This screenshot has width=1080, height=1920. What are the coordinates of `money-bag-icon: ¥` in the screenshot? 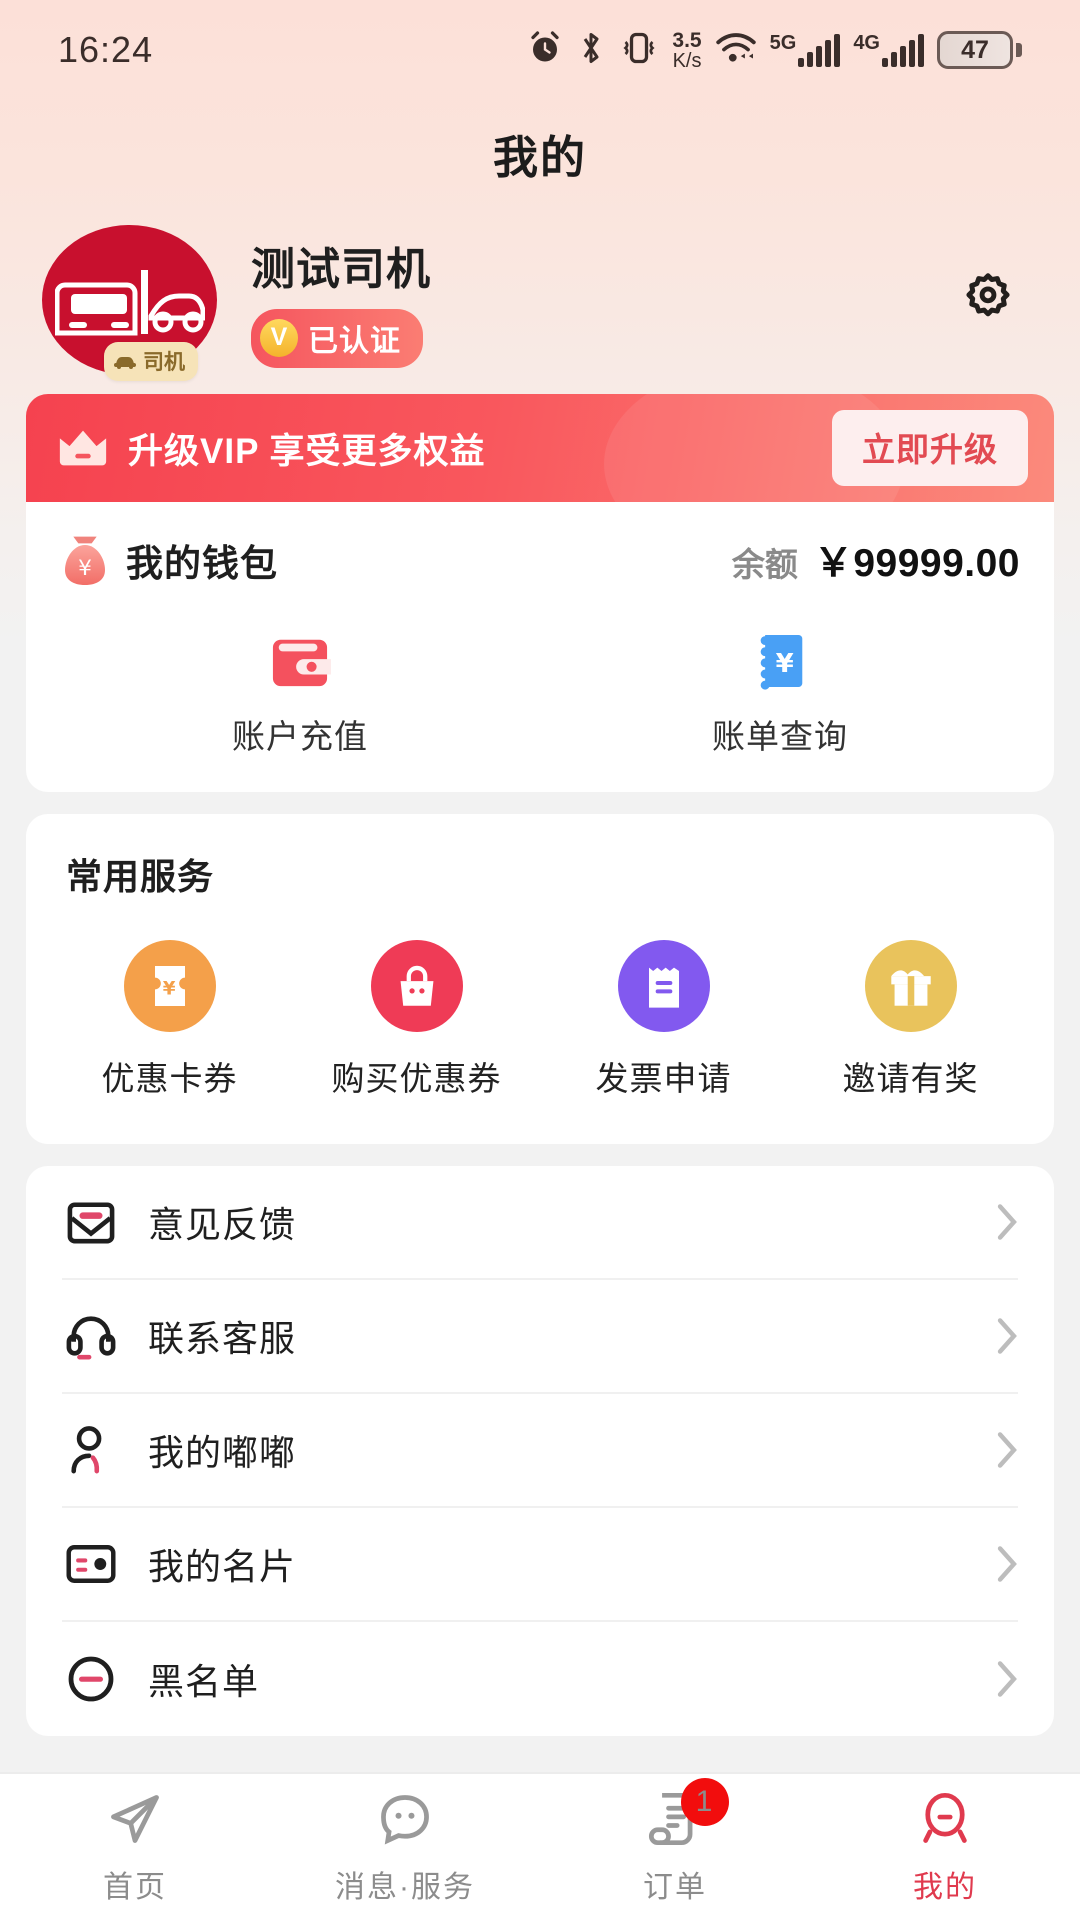 It's located at (85, 560).